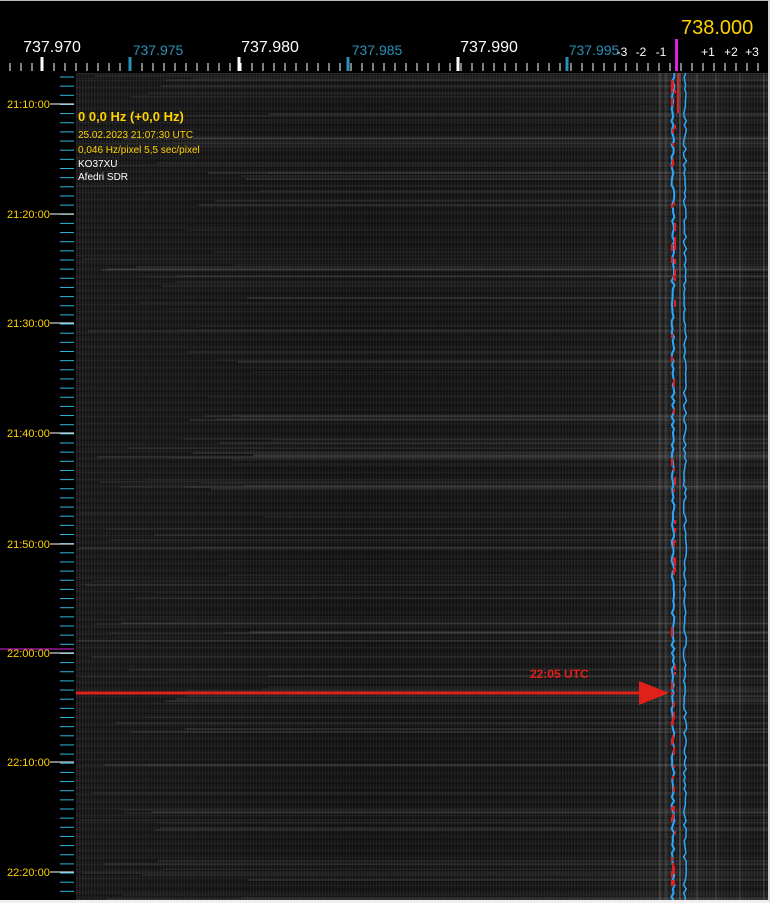 This screenshot has width=772, height=906. I want to click on info-receiver: Afedri SDR, so click(103, 177).